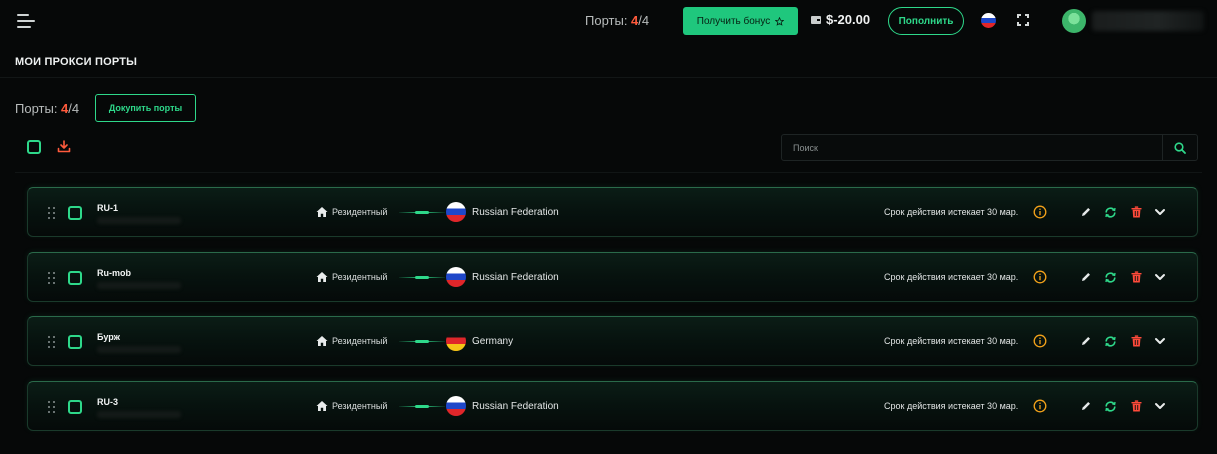 The image size is (1217, 454). I want to click on search-box, so click(989, 147).